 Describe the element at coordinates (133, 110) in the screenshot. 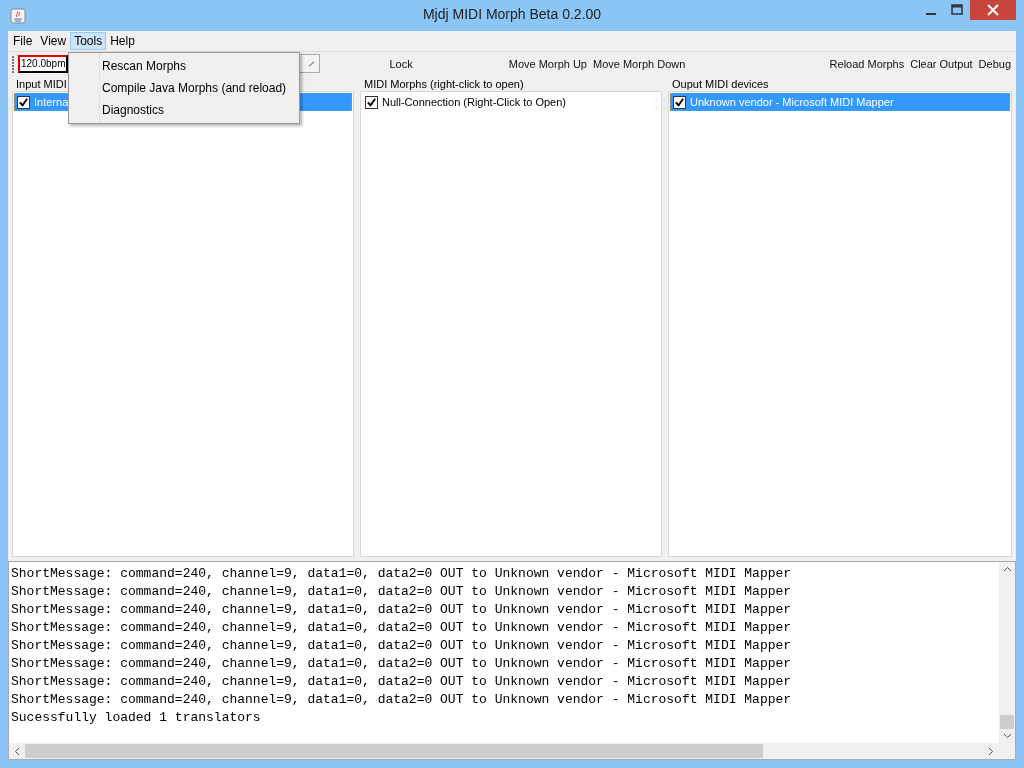

I see `menu-item: Diagnostics` at that location.